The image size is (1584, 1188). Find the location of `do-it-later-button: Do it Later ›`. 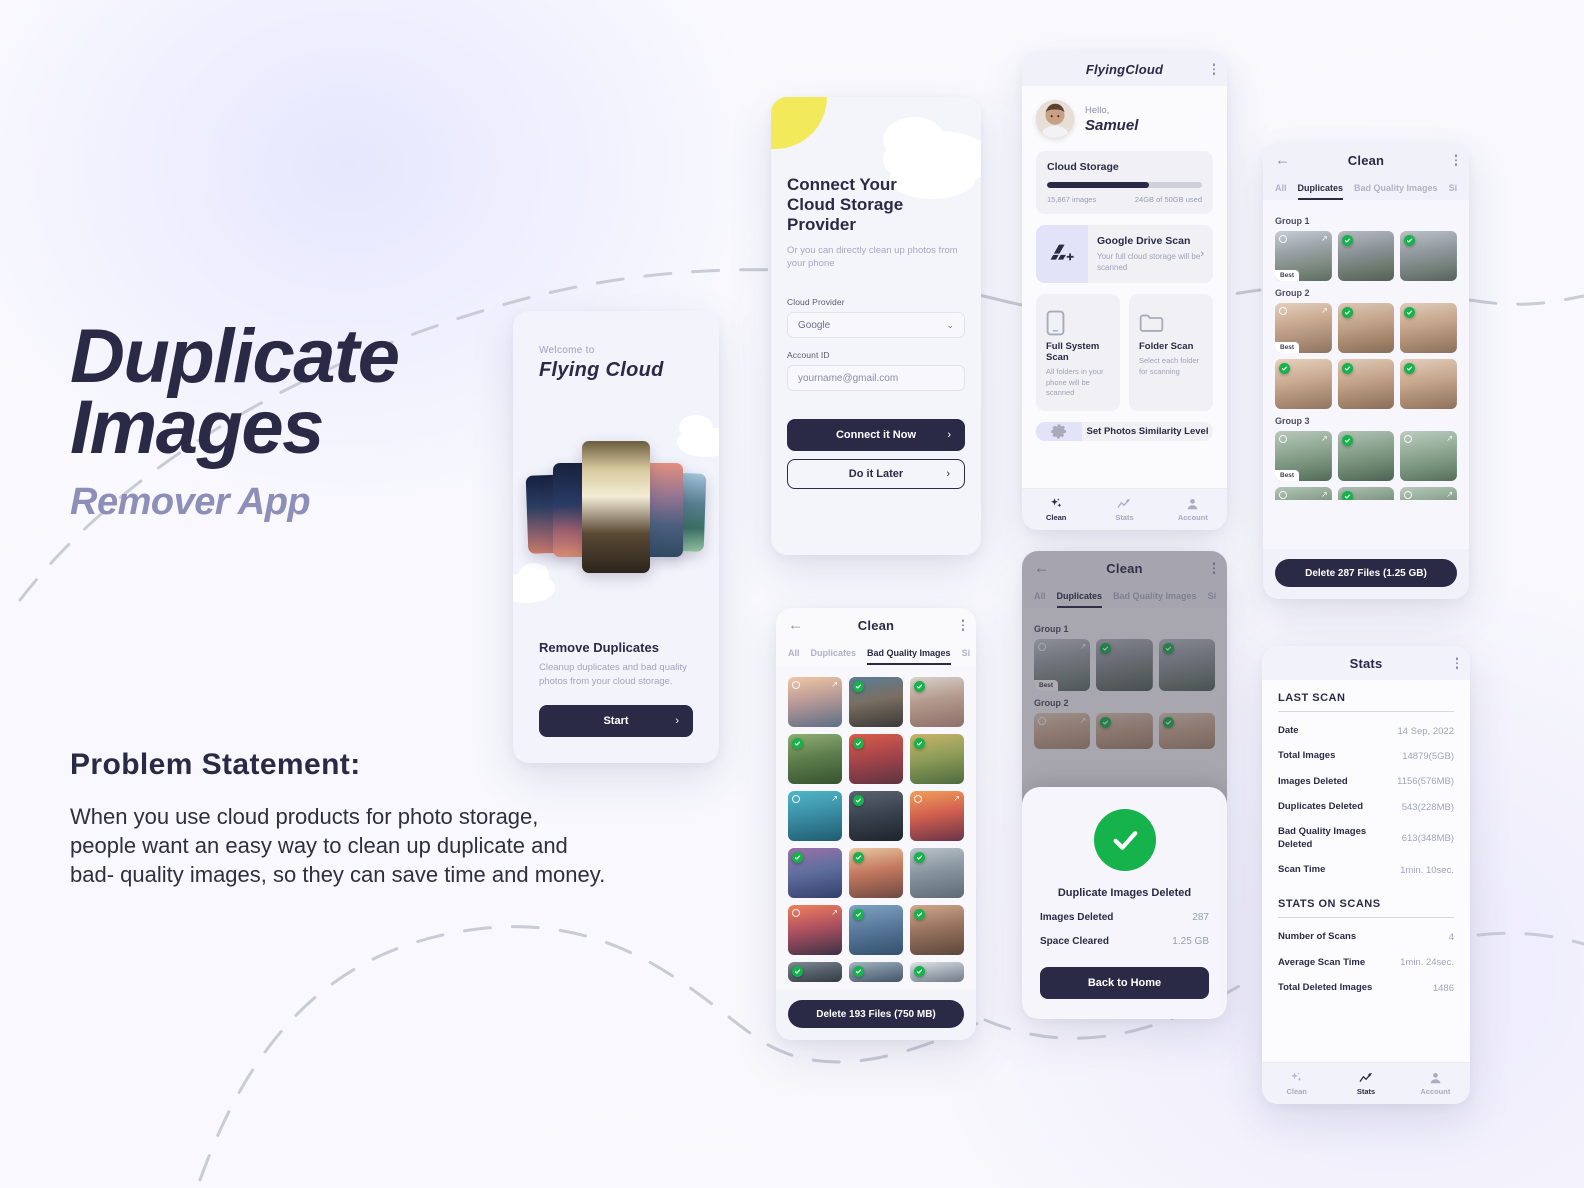

do-it-later-button: Do it Later › is located at coordinates (876, 474).